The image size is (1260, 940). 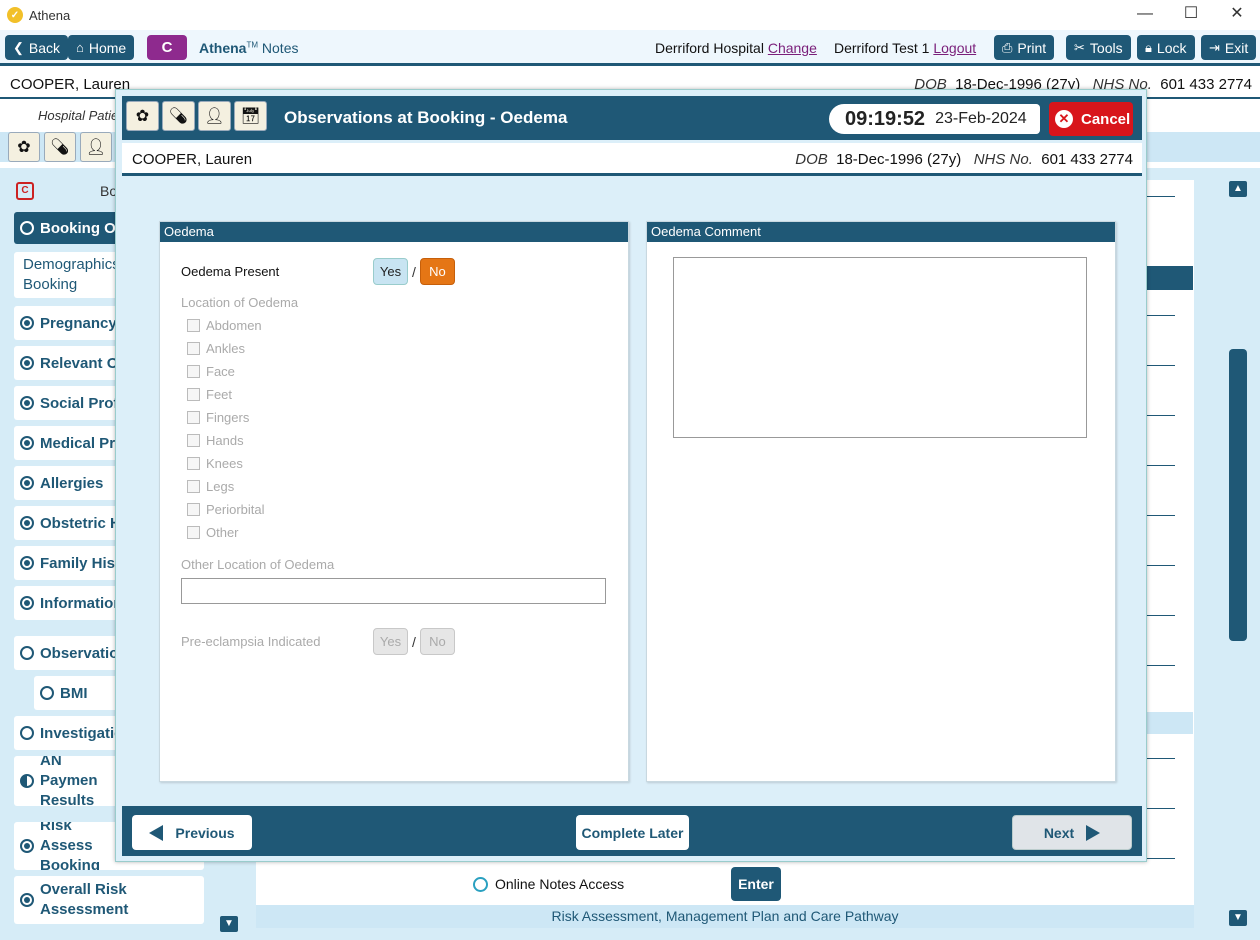 I want to click on oedema-comment-textarea, so click(x=880, y=347).